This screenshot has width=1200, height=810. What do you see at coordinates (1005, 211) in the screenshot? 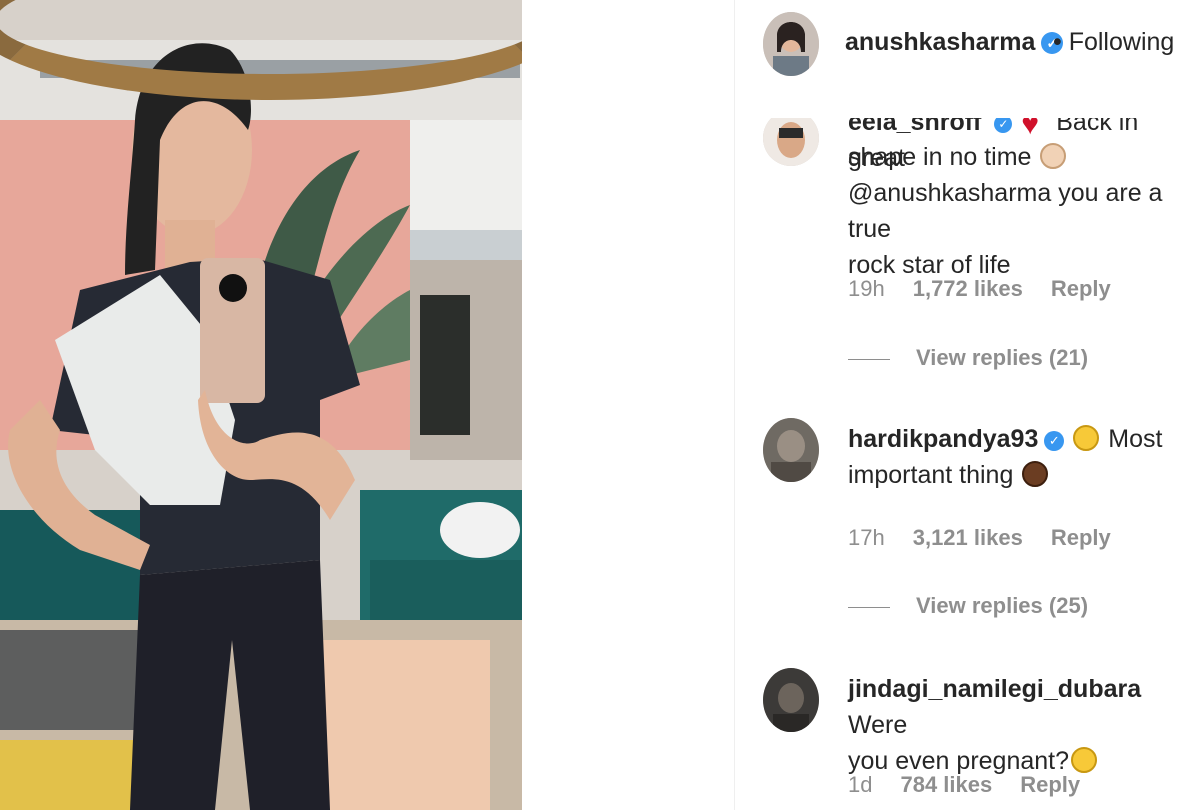
I see `comment-text-line-2: @anushkasharma you are a true` at bounding box center [1005, 211].